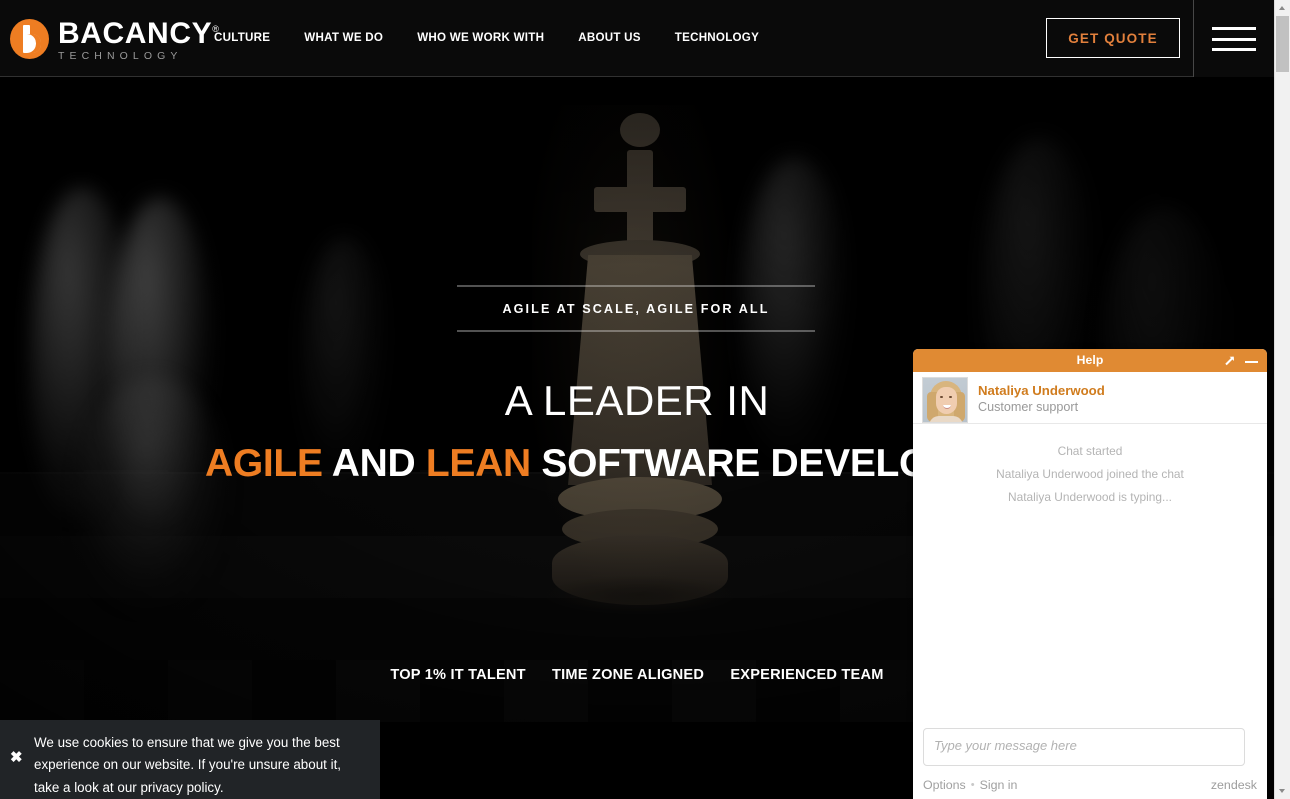 The image size is (1290, 799). Describe the element at coordinates (1193, 38) in the screenshot. I see `nav-divider` at that location.